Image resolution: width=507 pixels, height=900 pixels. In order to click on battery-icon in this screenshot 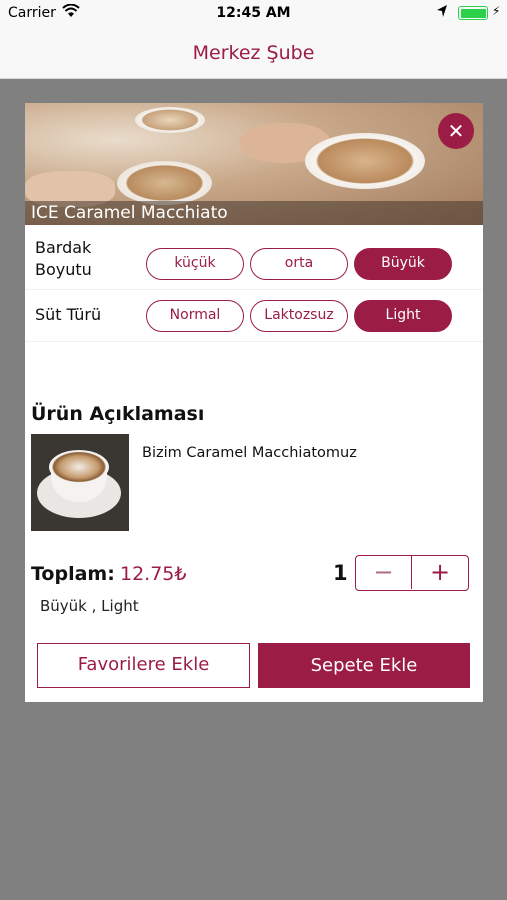, I will do `click(473, 13)`.